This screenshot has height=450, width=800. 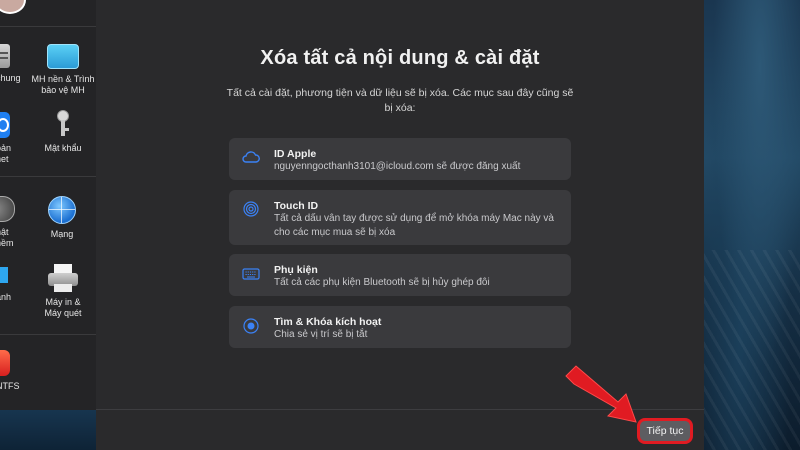 I want to click on cloud-icon, so click(x=251, y=157).